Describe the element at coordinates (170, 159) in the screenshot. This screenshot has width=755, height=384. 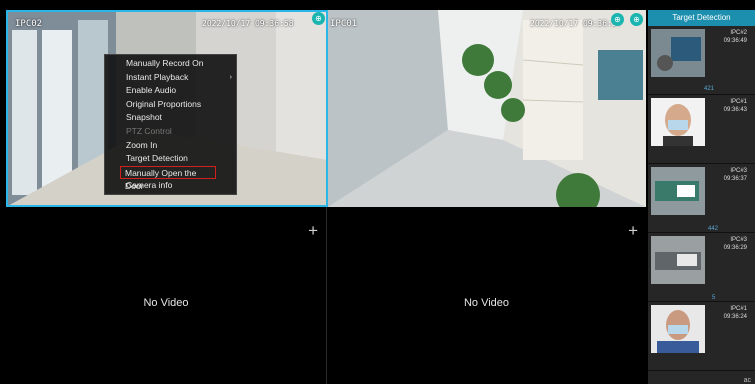
I see `menu-item-target-detection: Target Detection` at that location.